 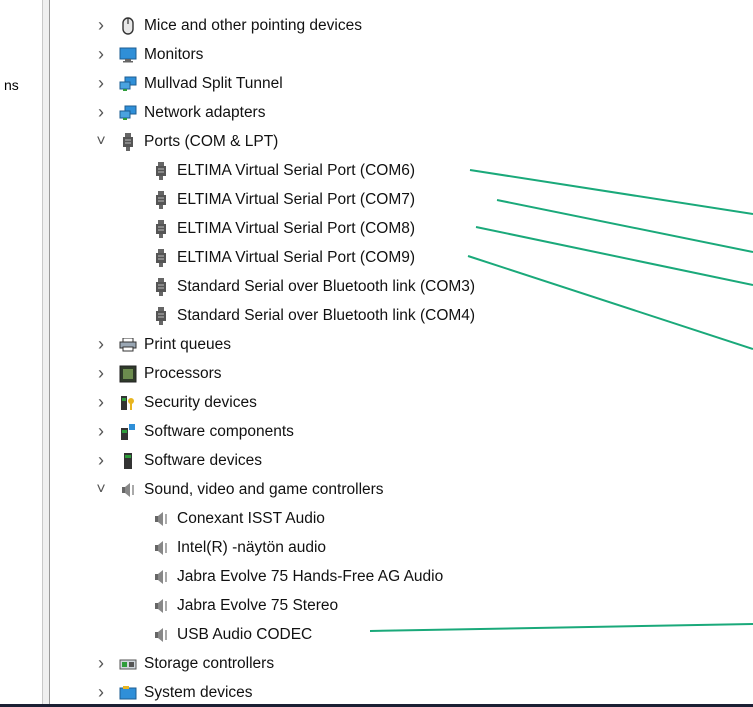 I want to click on tree-category-network-adapters: › Network adapters, so click(x=179, y=112).